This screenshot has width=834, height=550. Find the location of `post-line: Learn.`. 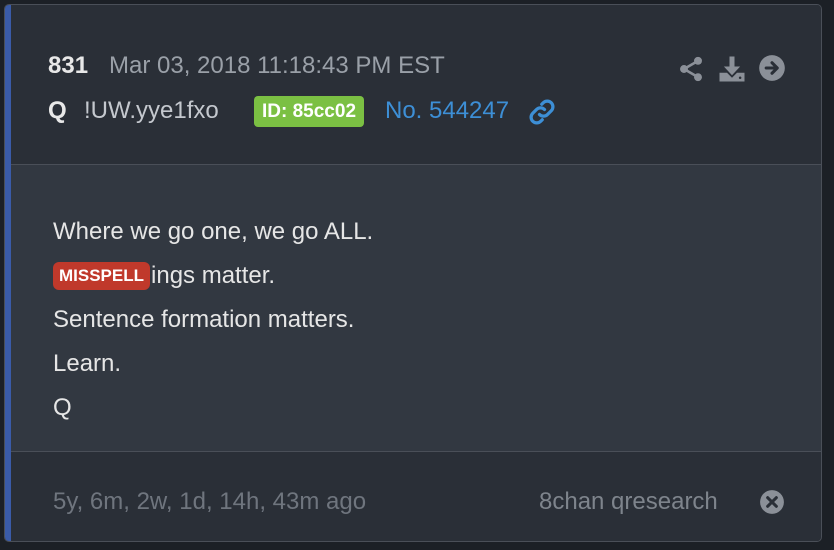

post-line: Learn. is located at coordinates (87, 363).